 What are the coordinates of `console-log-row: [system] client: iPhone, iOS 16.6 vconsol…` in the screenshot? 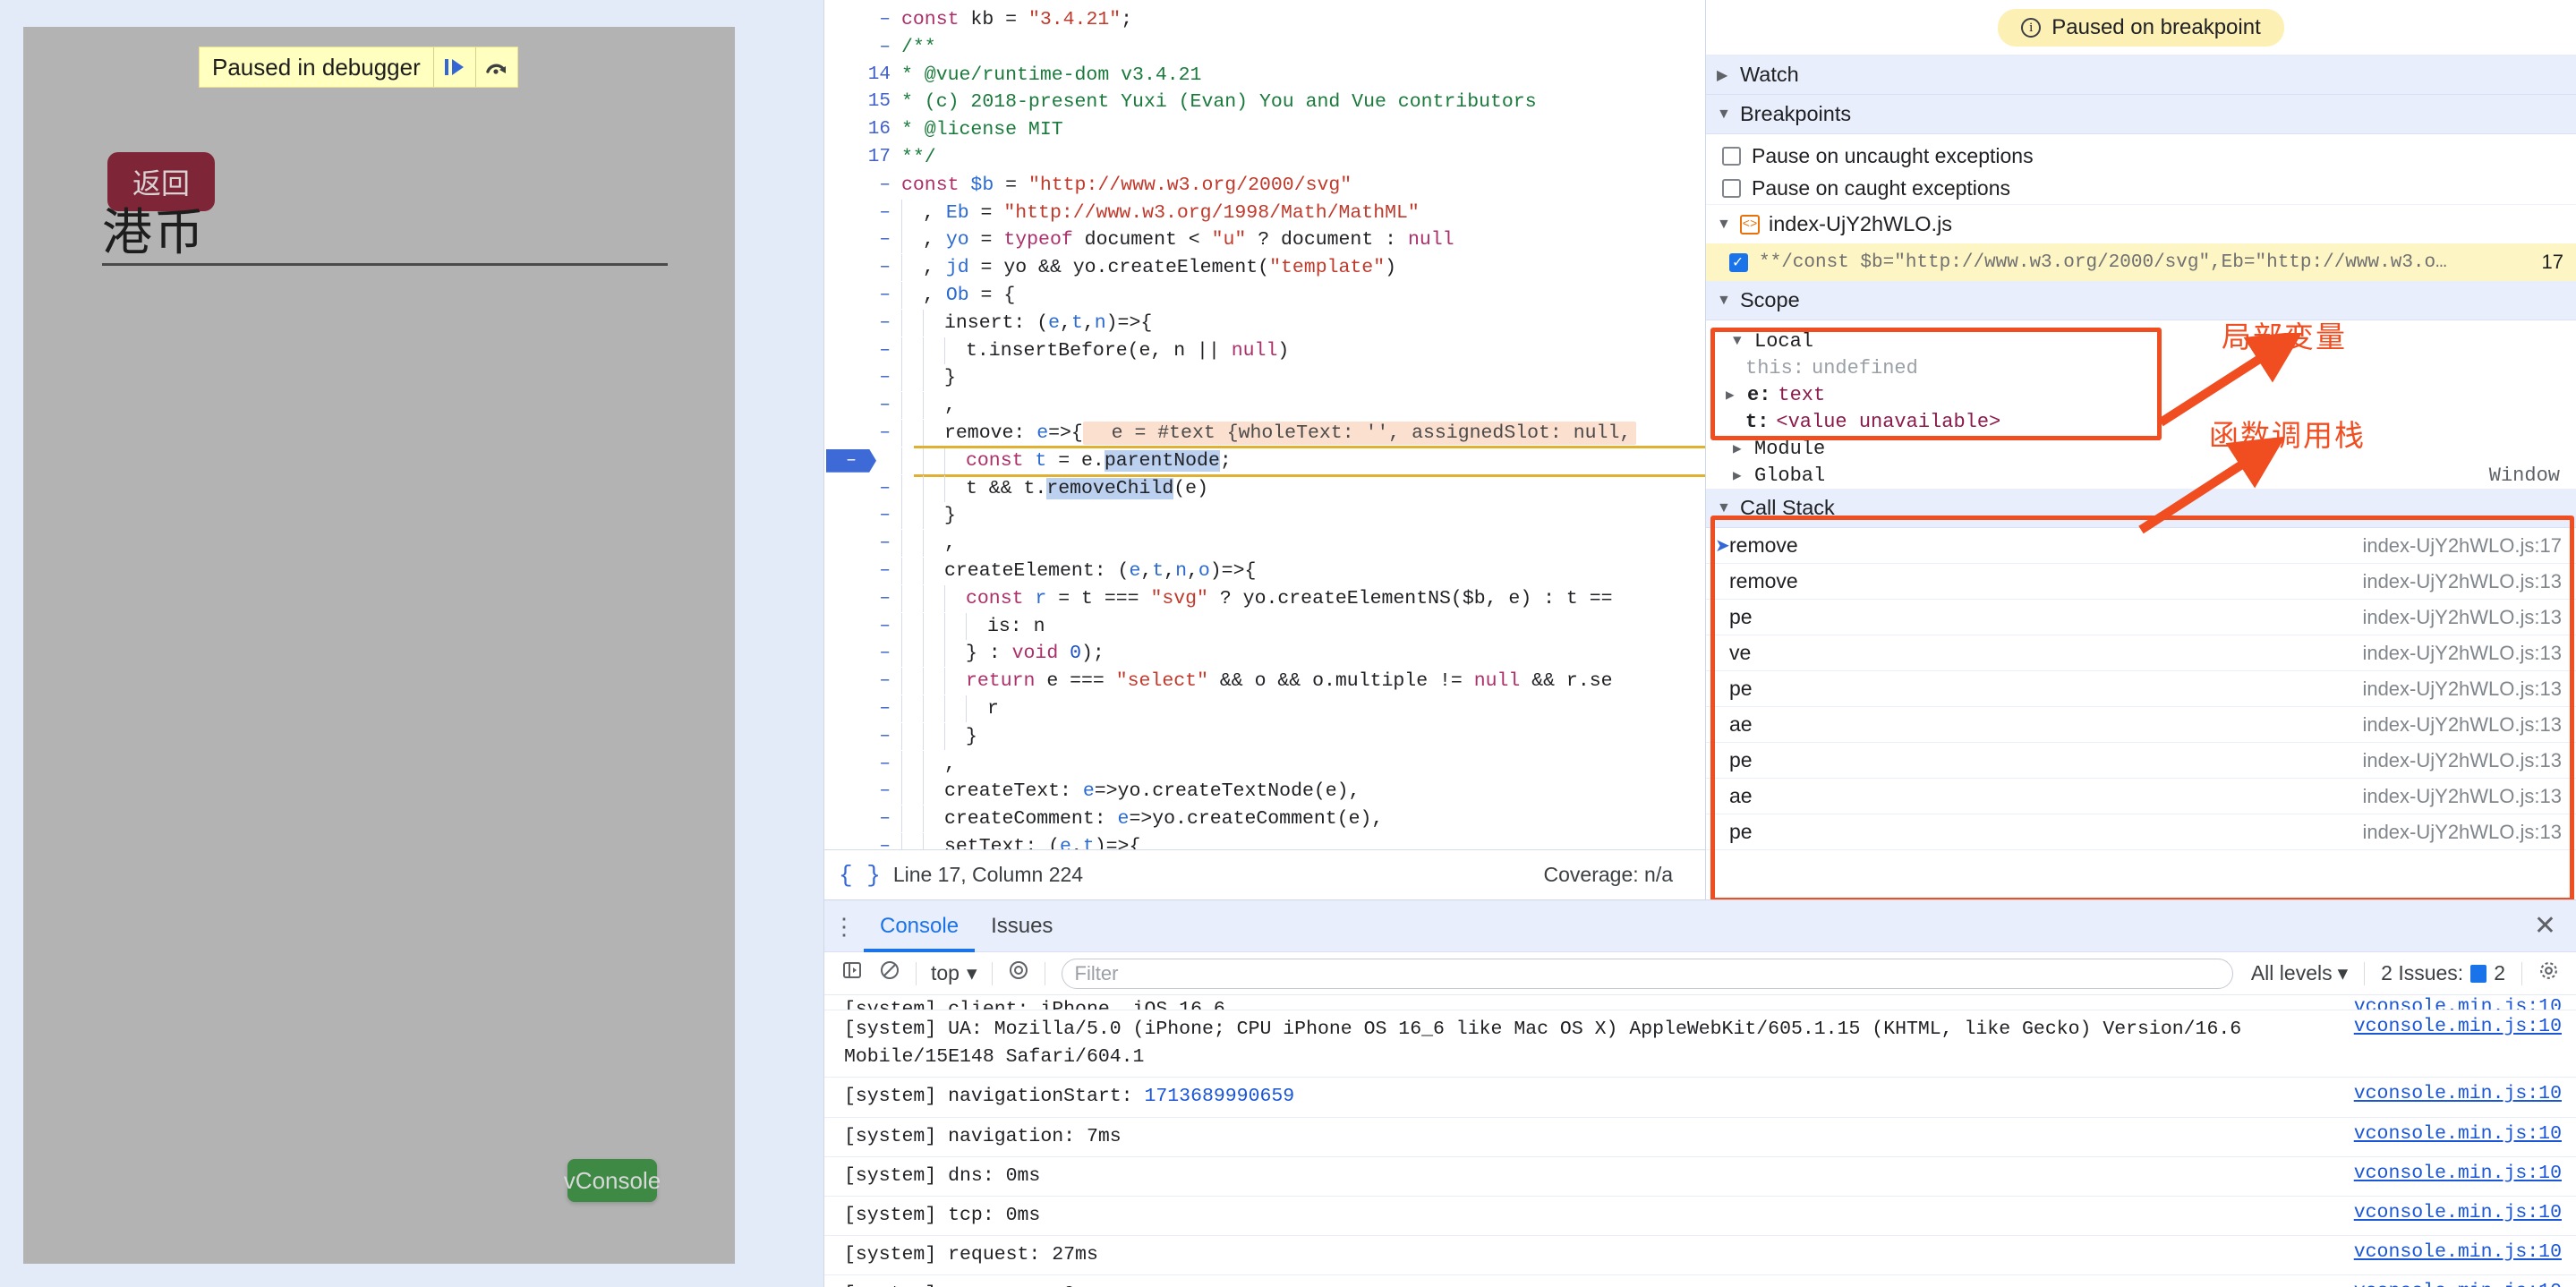 It's located at (1700, 1003).